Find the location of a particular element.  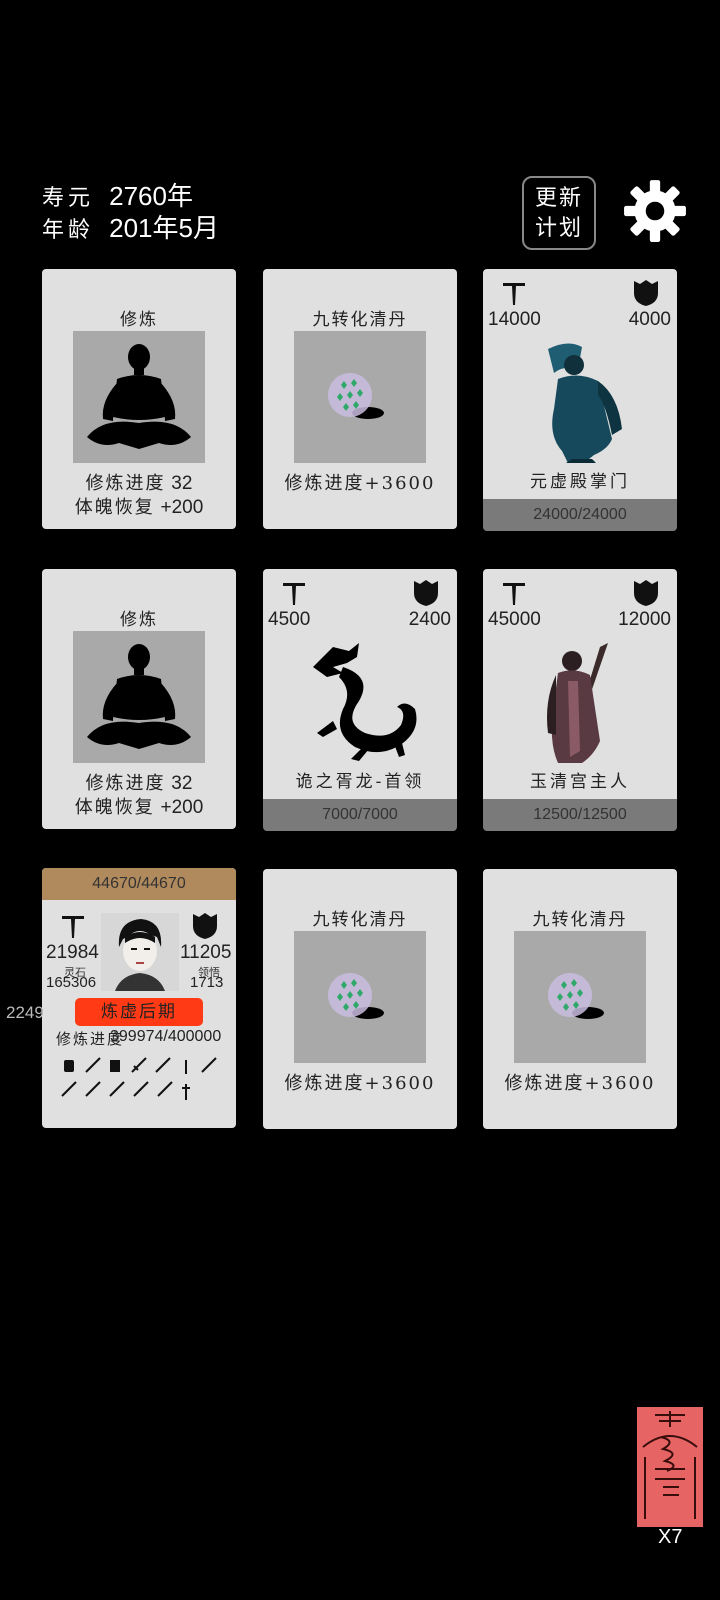

talisman-icon is located at coordinates (670, 1465).